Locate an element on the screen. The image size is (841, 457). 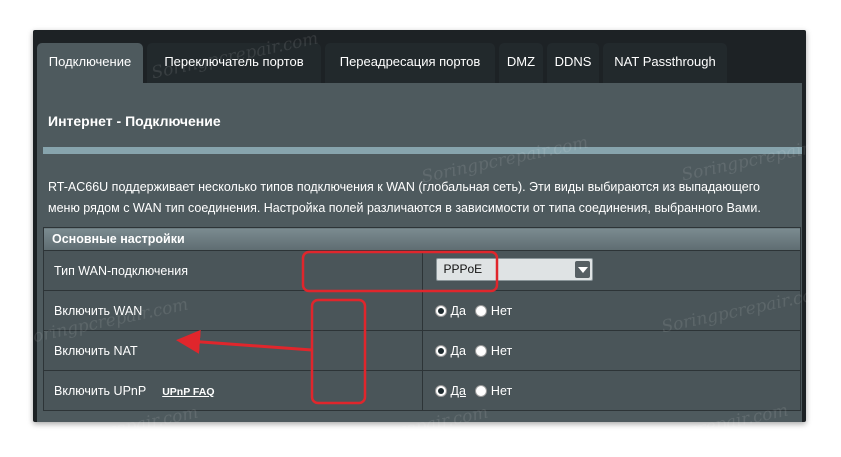
enable-wan-label: Включить WAN is located at coordinates (233, 310).